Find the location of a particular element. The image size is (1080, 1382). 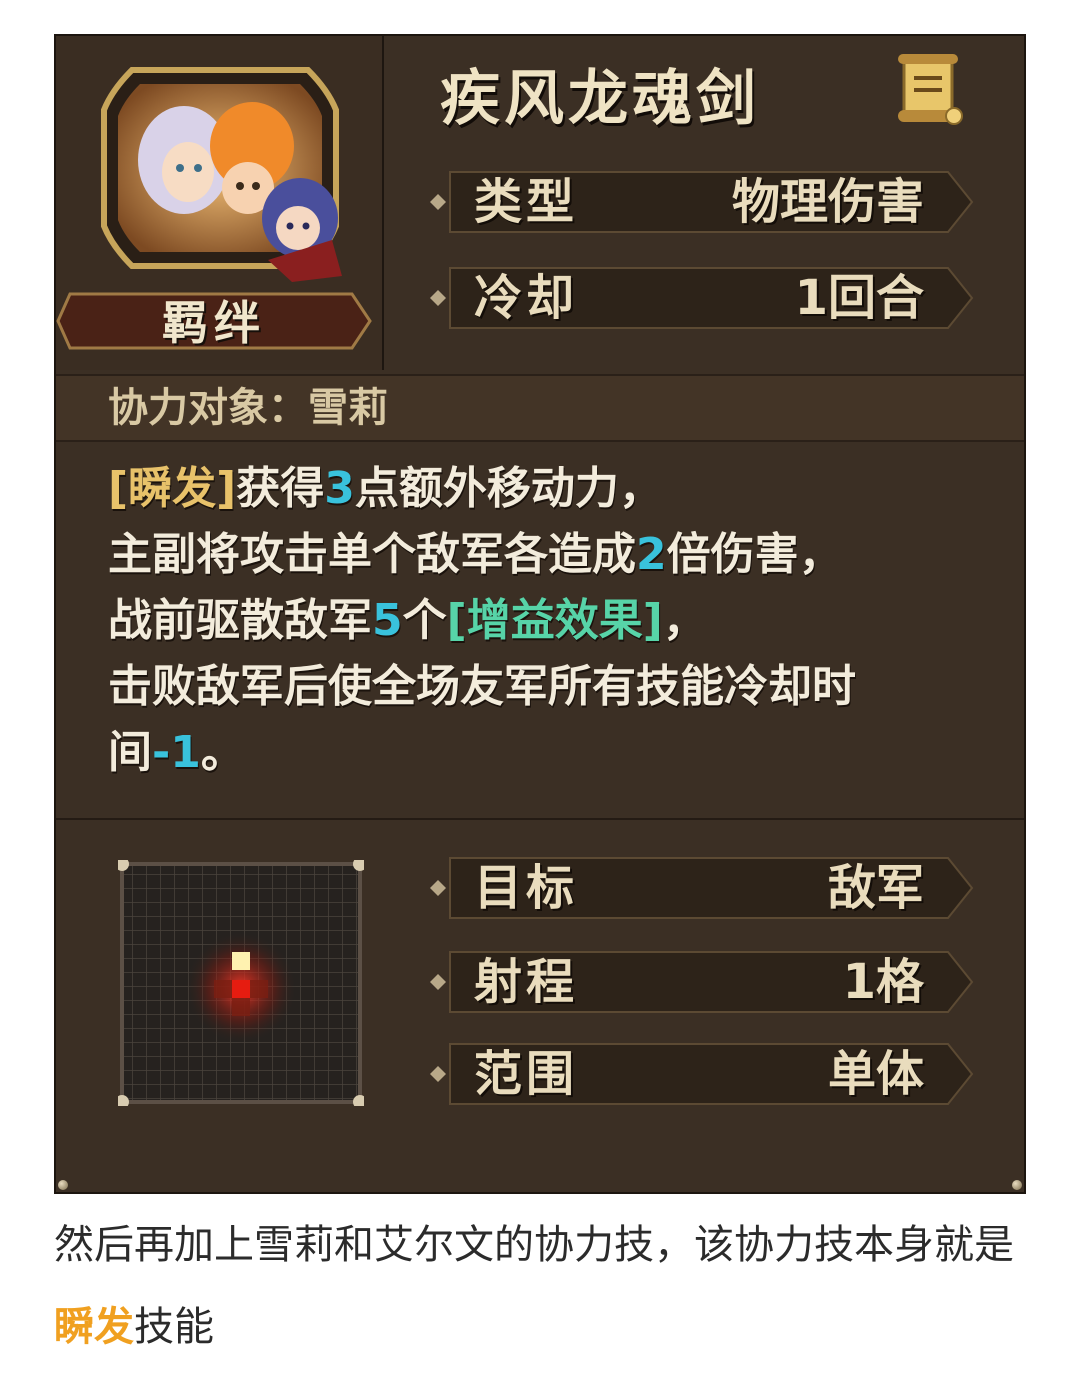

desc-line: 主副将攻击单个敌军各造成2倍伤害， is located at coordinates (551, 555).